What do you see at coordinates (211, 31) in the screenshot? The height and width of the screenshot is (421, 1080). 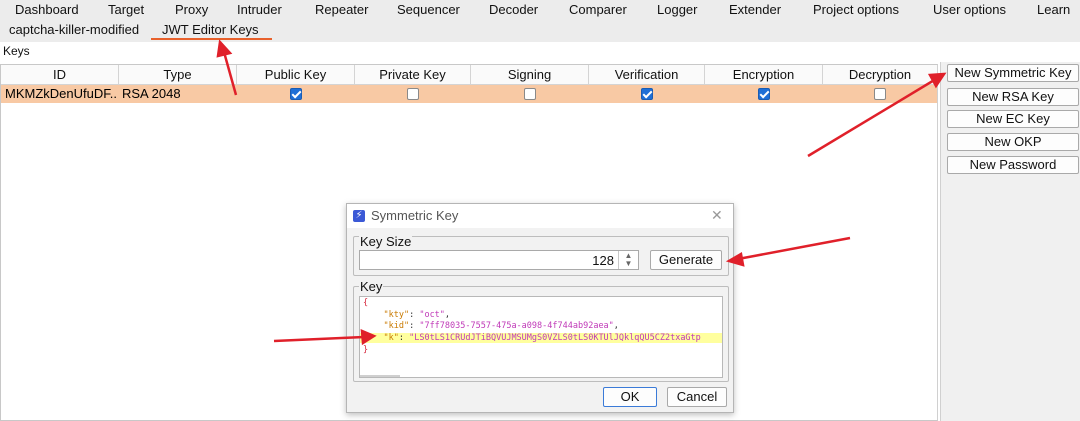 I see `tab-jwt-editor-keys: JWT Editor Keys` at bounding box center [211, 31].